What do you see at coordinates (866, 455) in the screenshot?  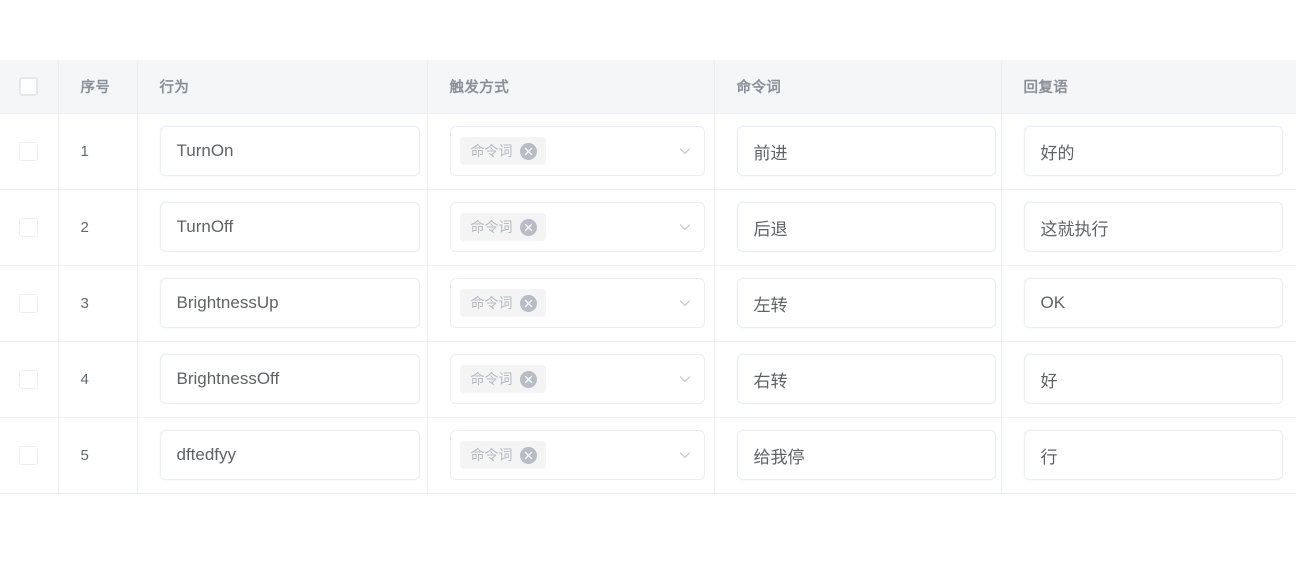 I see `command-input: 给我停` at bounding box center [866, 455].